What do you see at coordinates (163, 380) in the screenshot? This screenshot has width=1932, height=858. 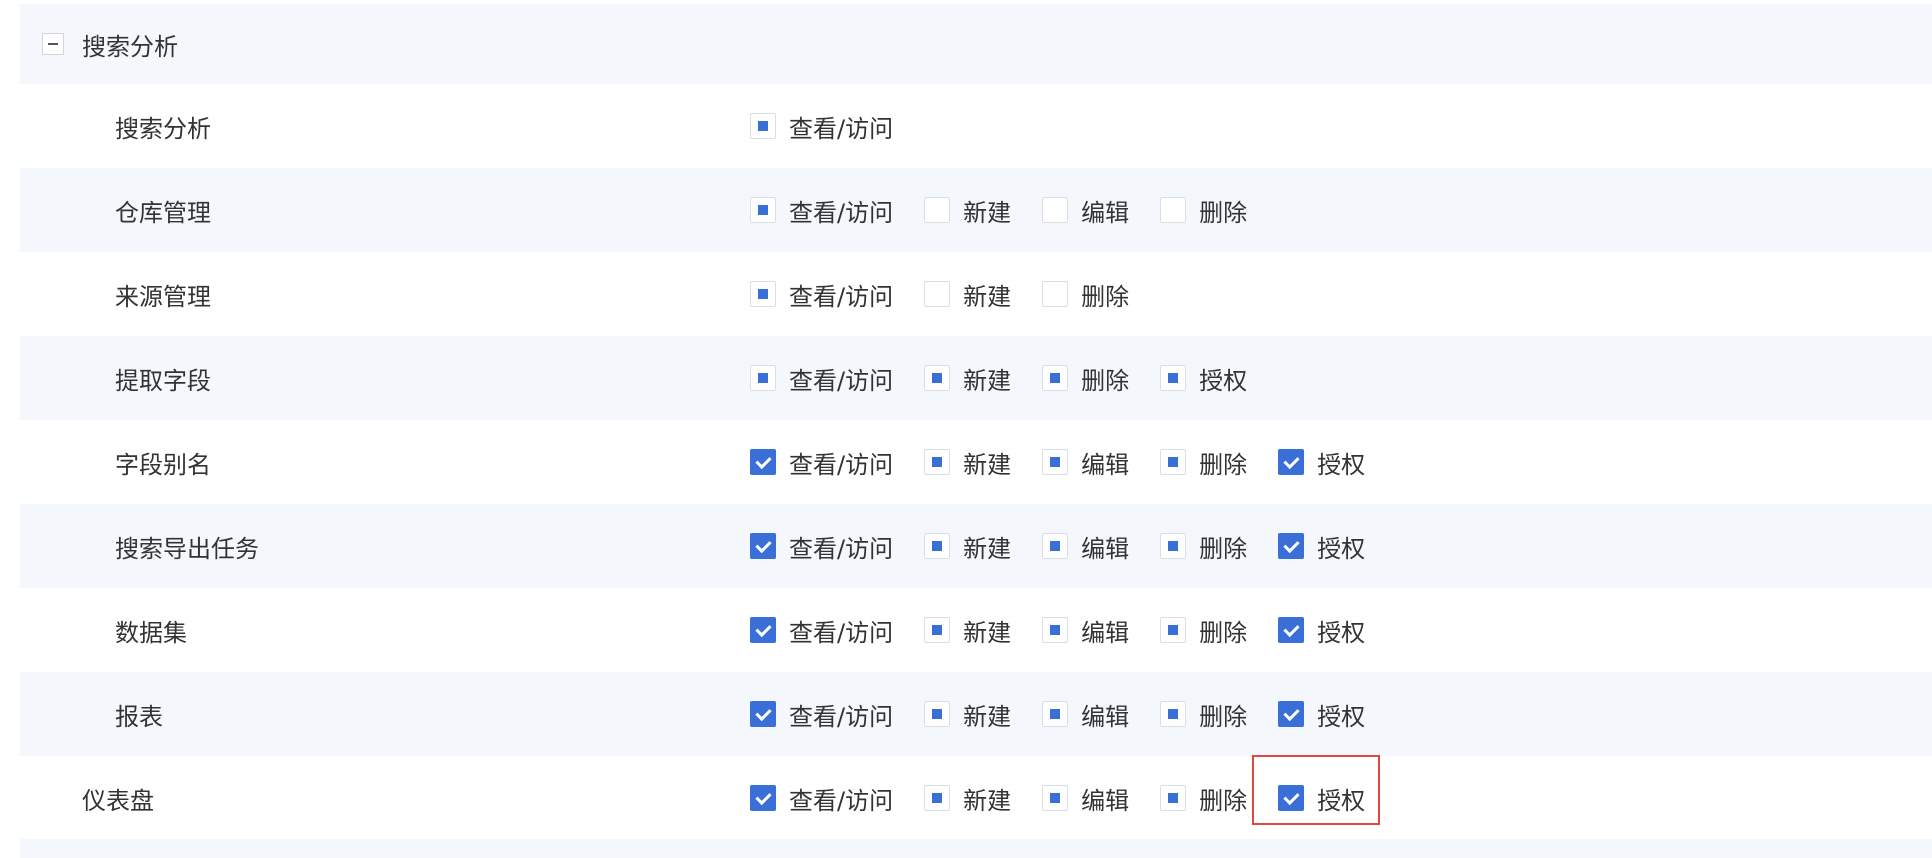 I see `row-label: 提取字段` at bounding box center [163, 380].